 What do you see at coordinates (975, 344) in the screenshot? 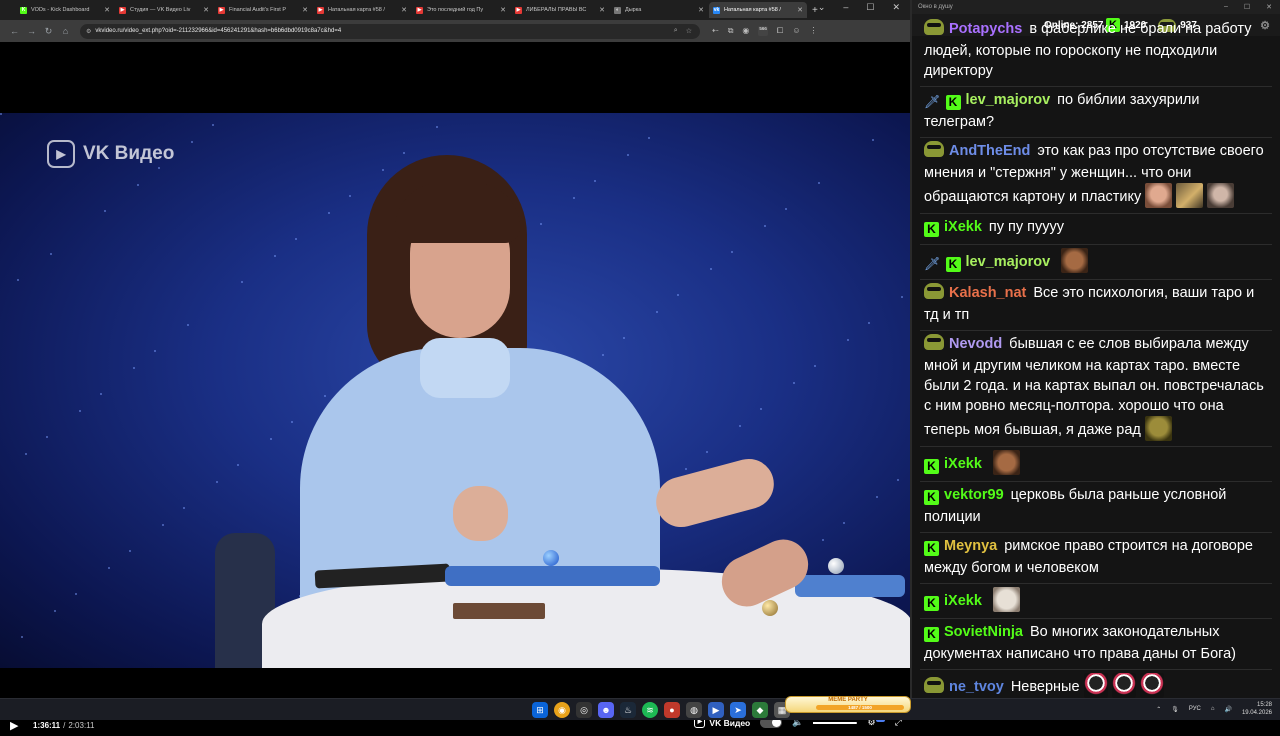
I see `chat-username: Nevodd` at bounding box center [975, 344].